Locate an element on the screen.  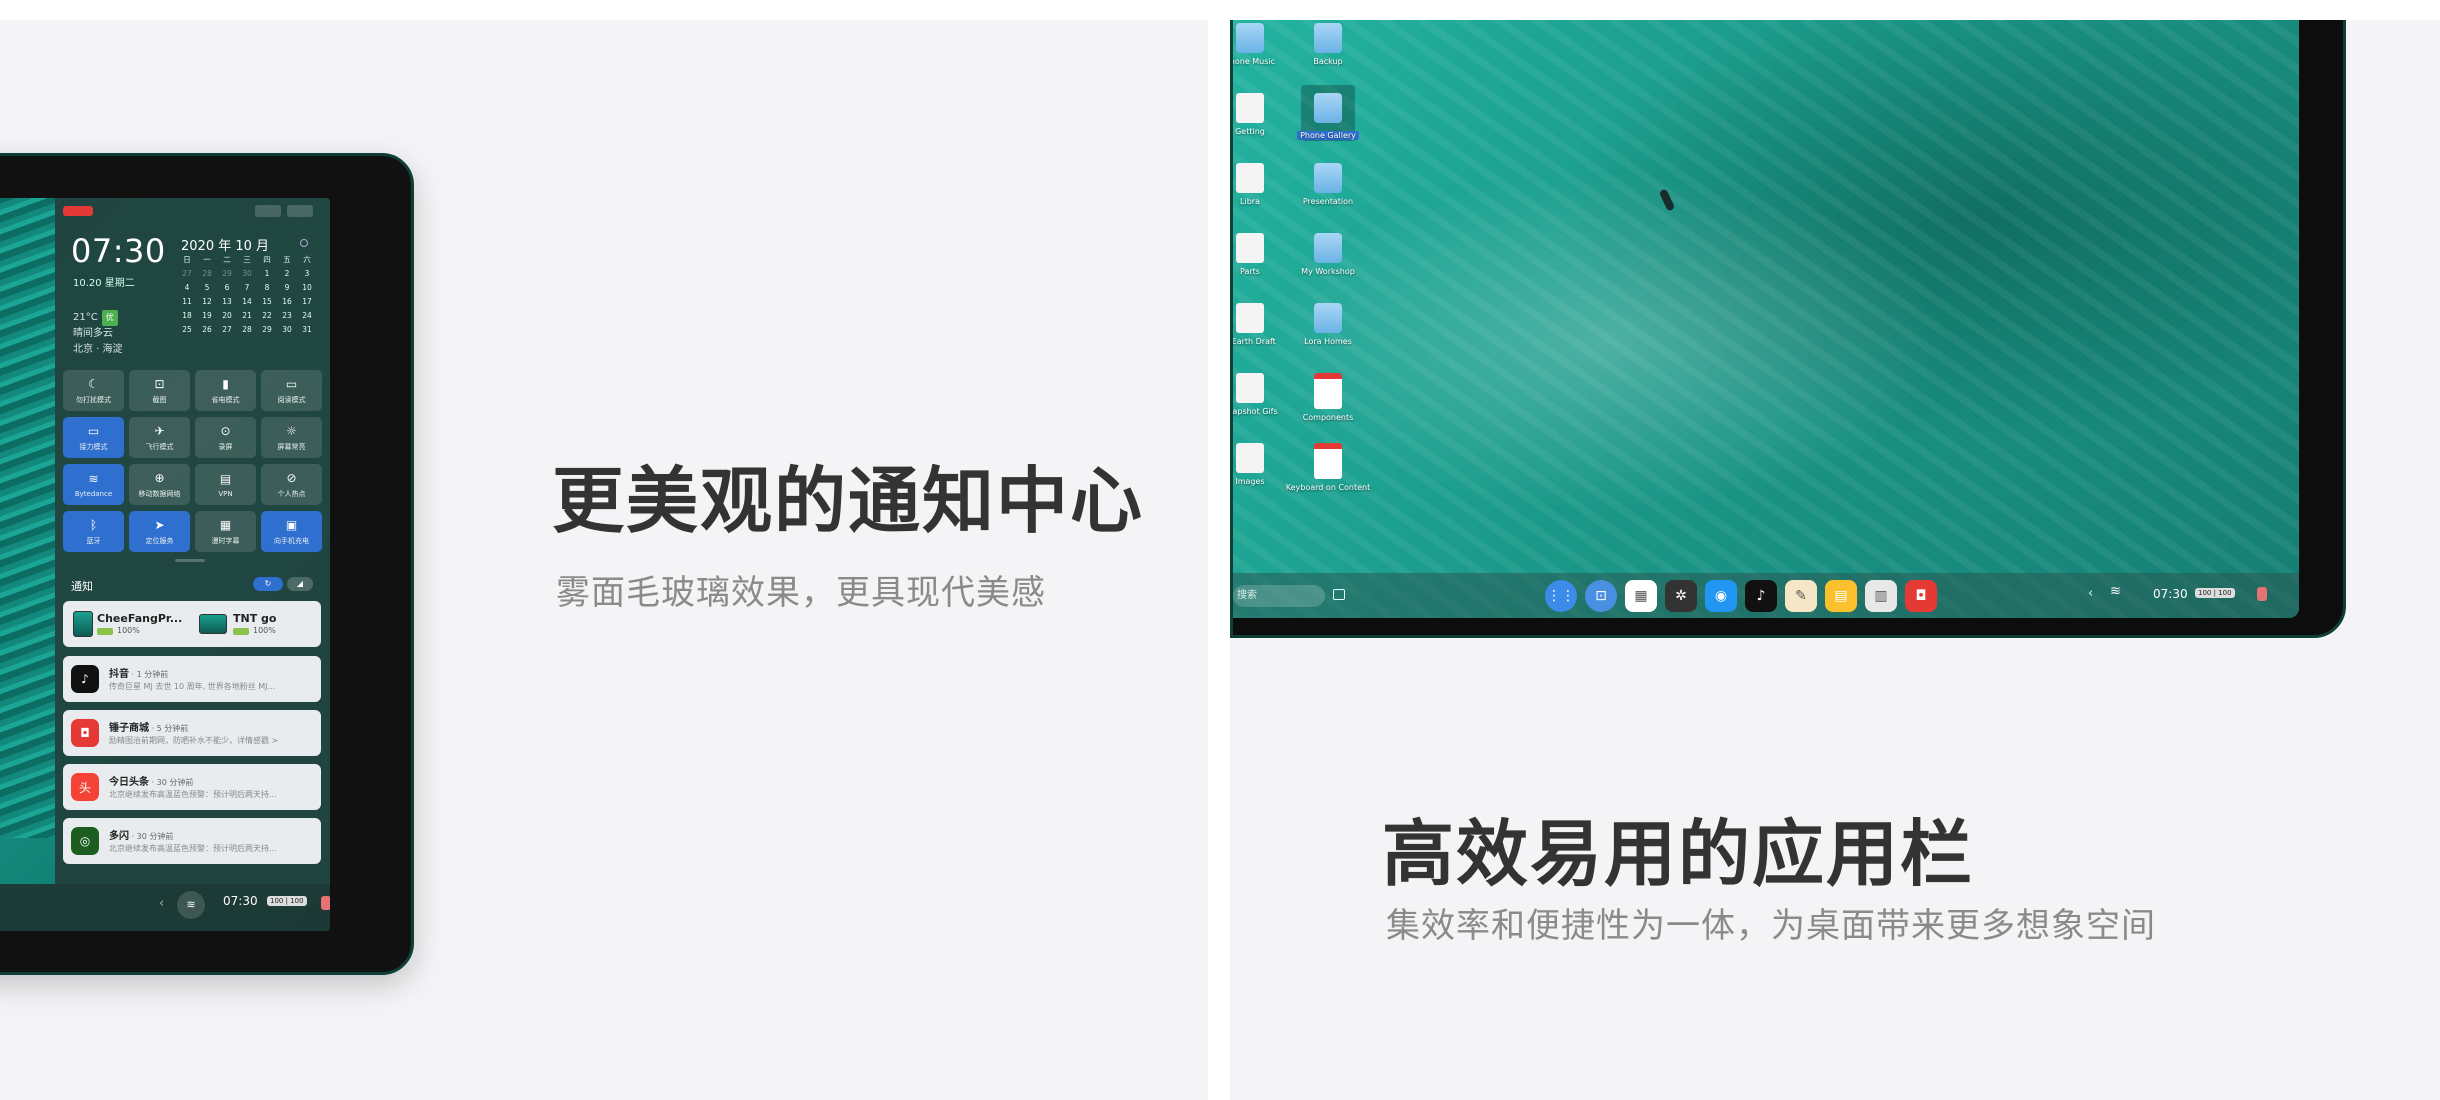
drag-handle is located at coordinates (190, 560).